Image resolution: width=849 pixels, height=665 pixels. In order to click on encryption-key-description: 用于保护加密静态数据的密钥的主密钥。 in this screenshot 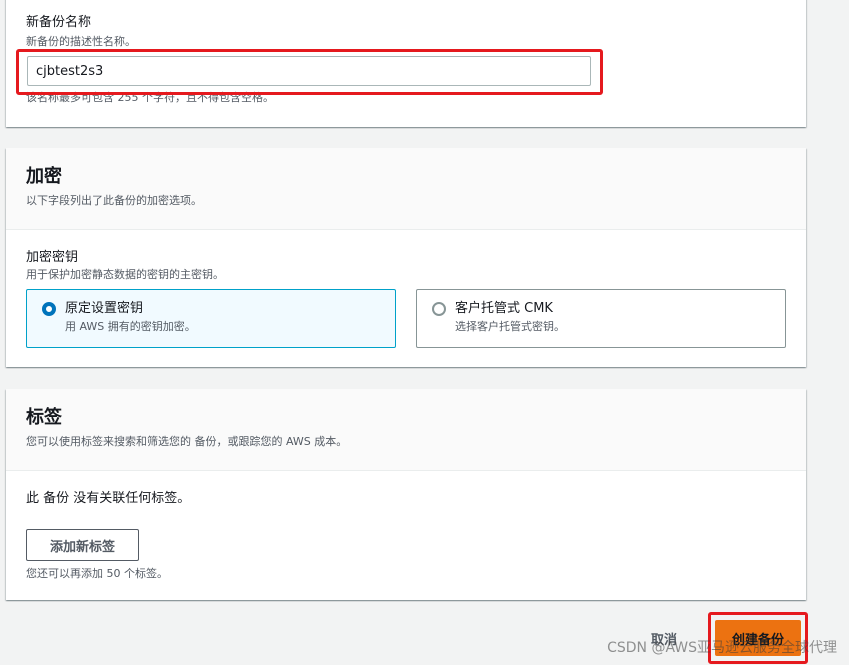, I will do `click(125, 274)`.